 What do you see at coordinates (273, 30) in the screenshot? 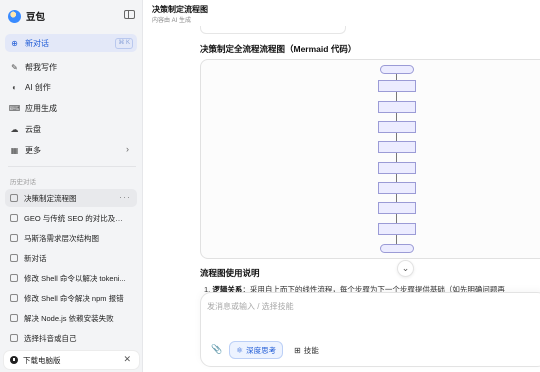
I see `previous-block-edge` at bounding box center [273, 30].